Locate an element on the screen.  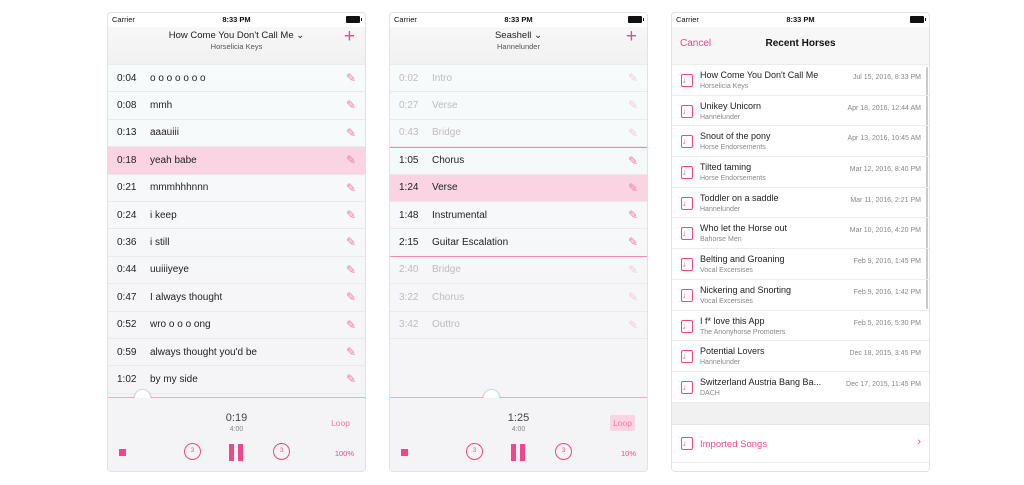
speed-button: 10% is located at coordinates (628, 453).